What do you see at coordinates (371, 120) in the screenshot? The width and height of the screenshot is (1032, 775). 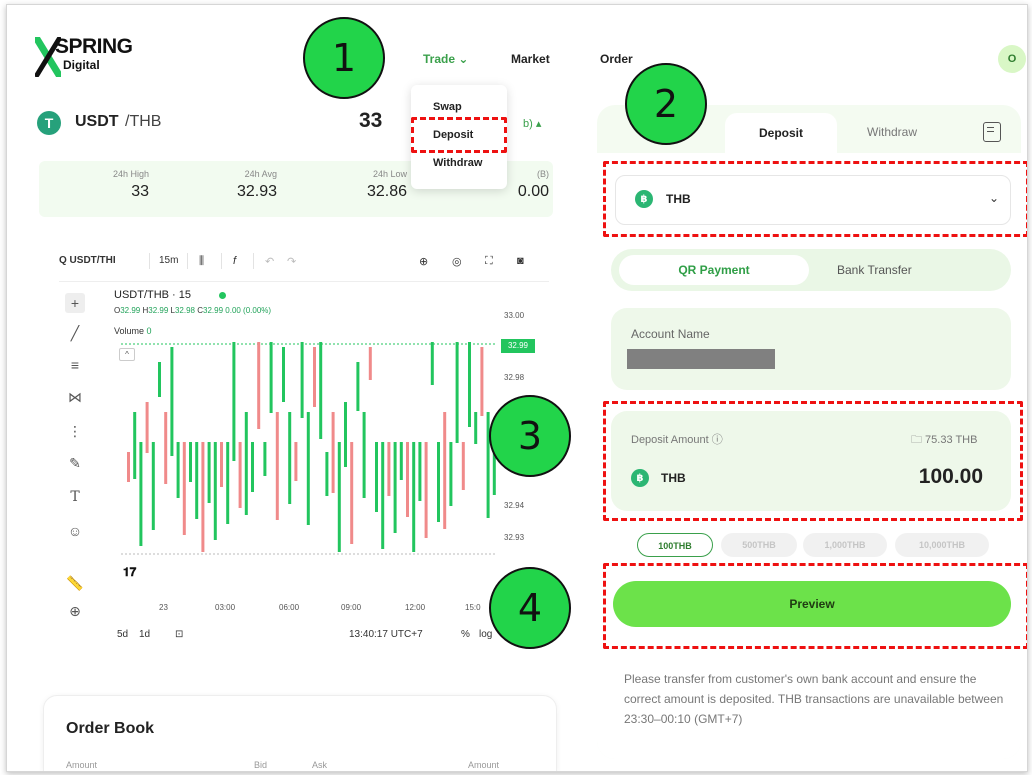 I see `last-price: 33` at bounding box center [371, 120].